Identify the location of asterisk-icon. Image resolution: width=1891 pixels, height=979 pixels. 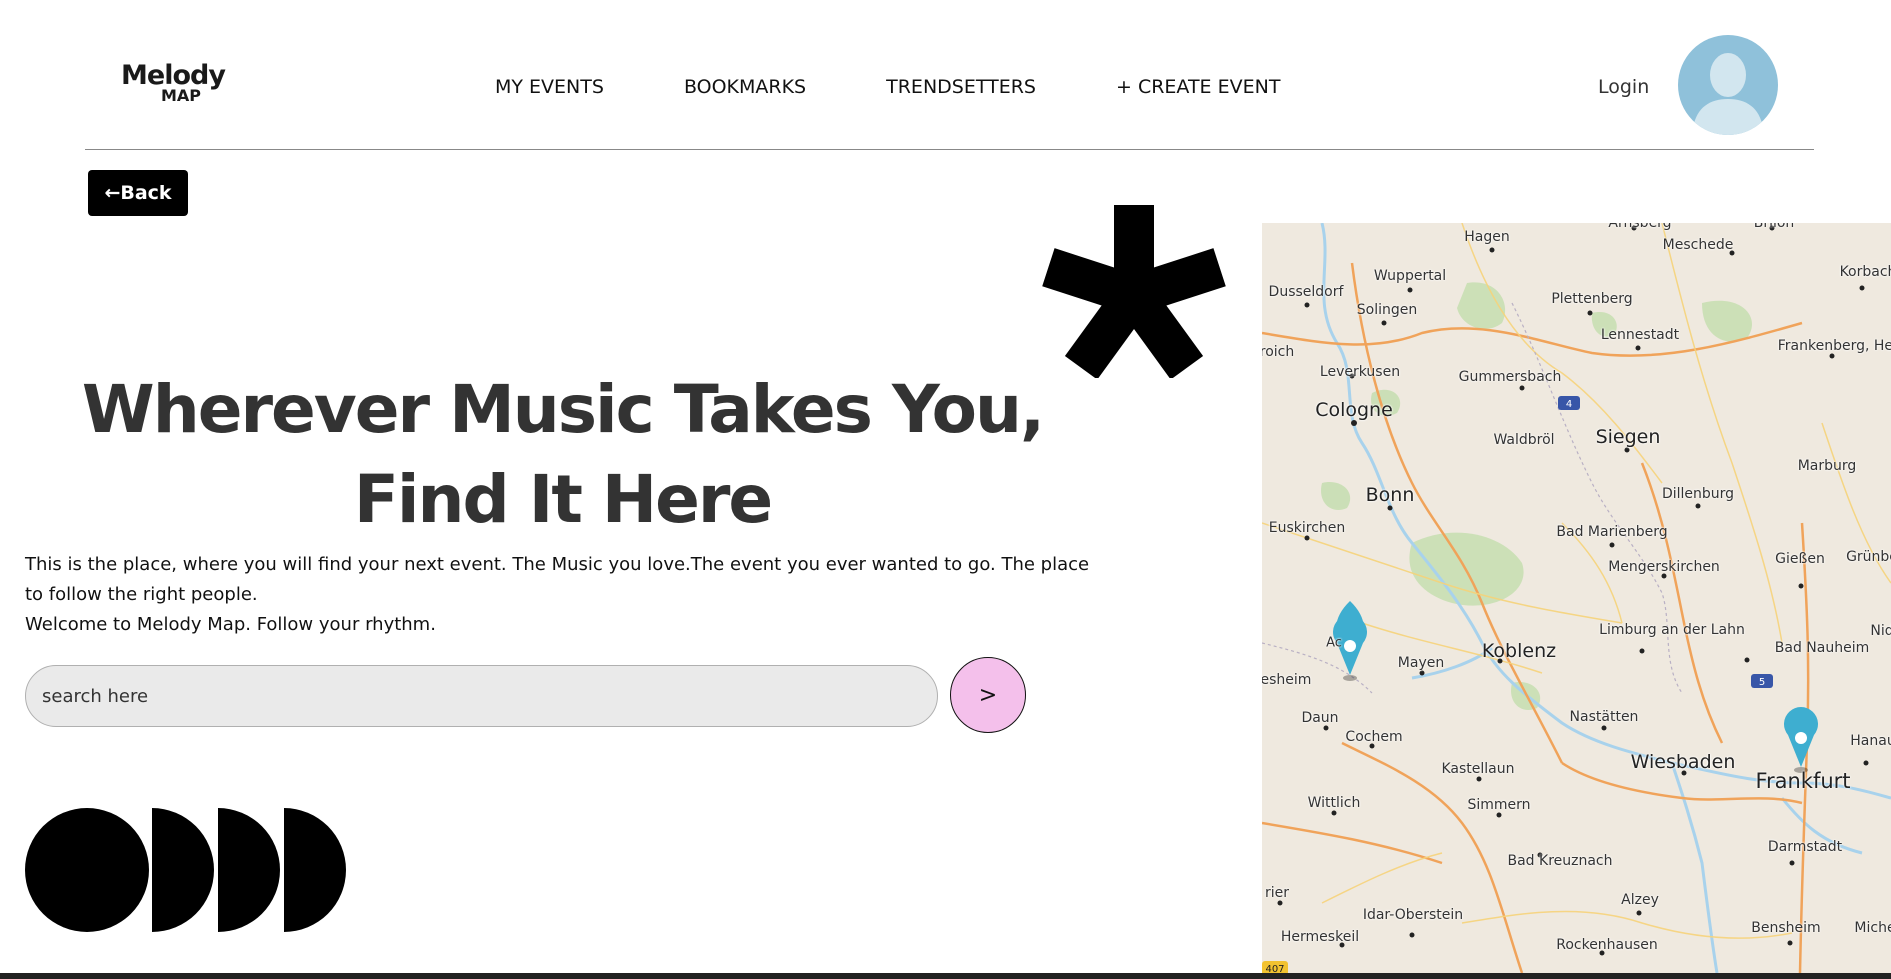
(1134, 291).